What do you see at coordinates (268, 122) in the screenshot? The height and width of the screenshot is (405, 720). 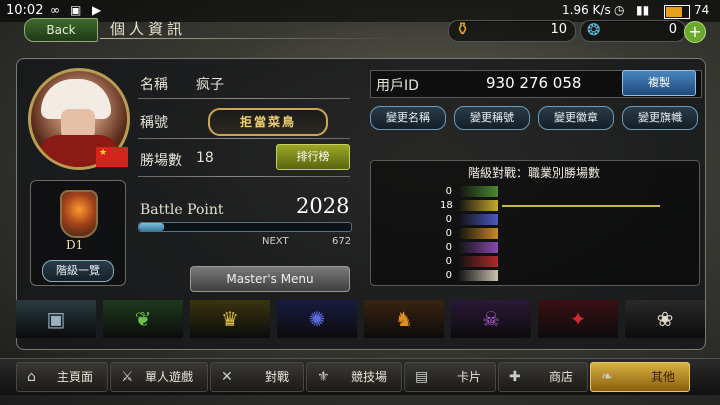 I see `title-badge: 拒當菜鳥` at bounding box center [268, 122].